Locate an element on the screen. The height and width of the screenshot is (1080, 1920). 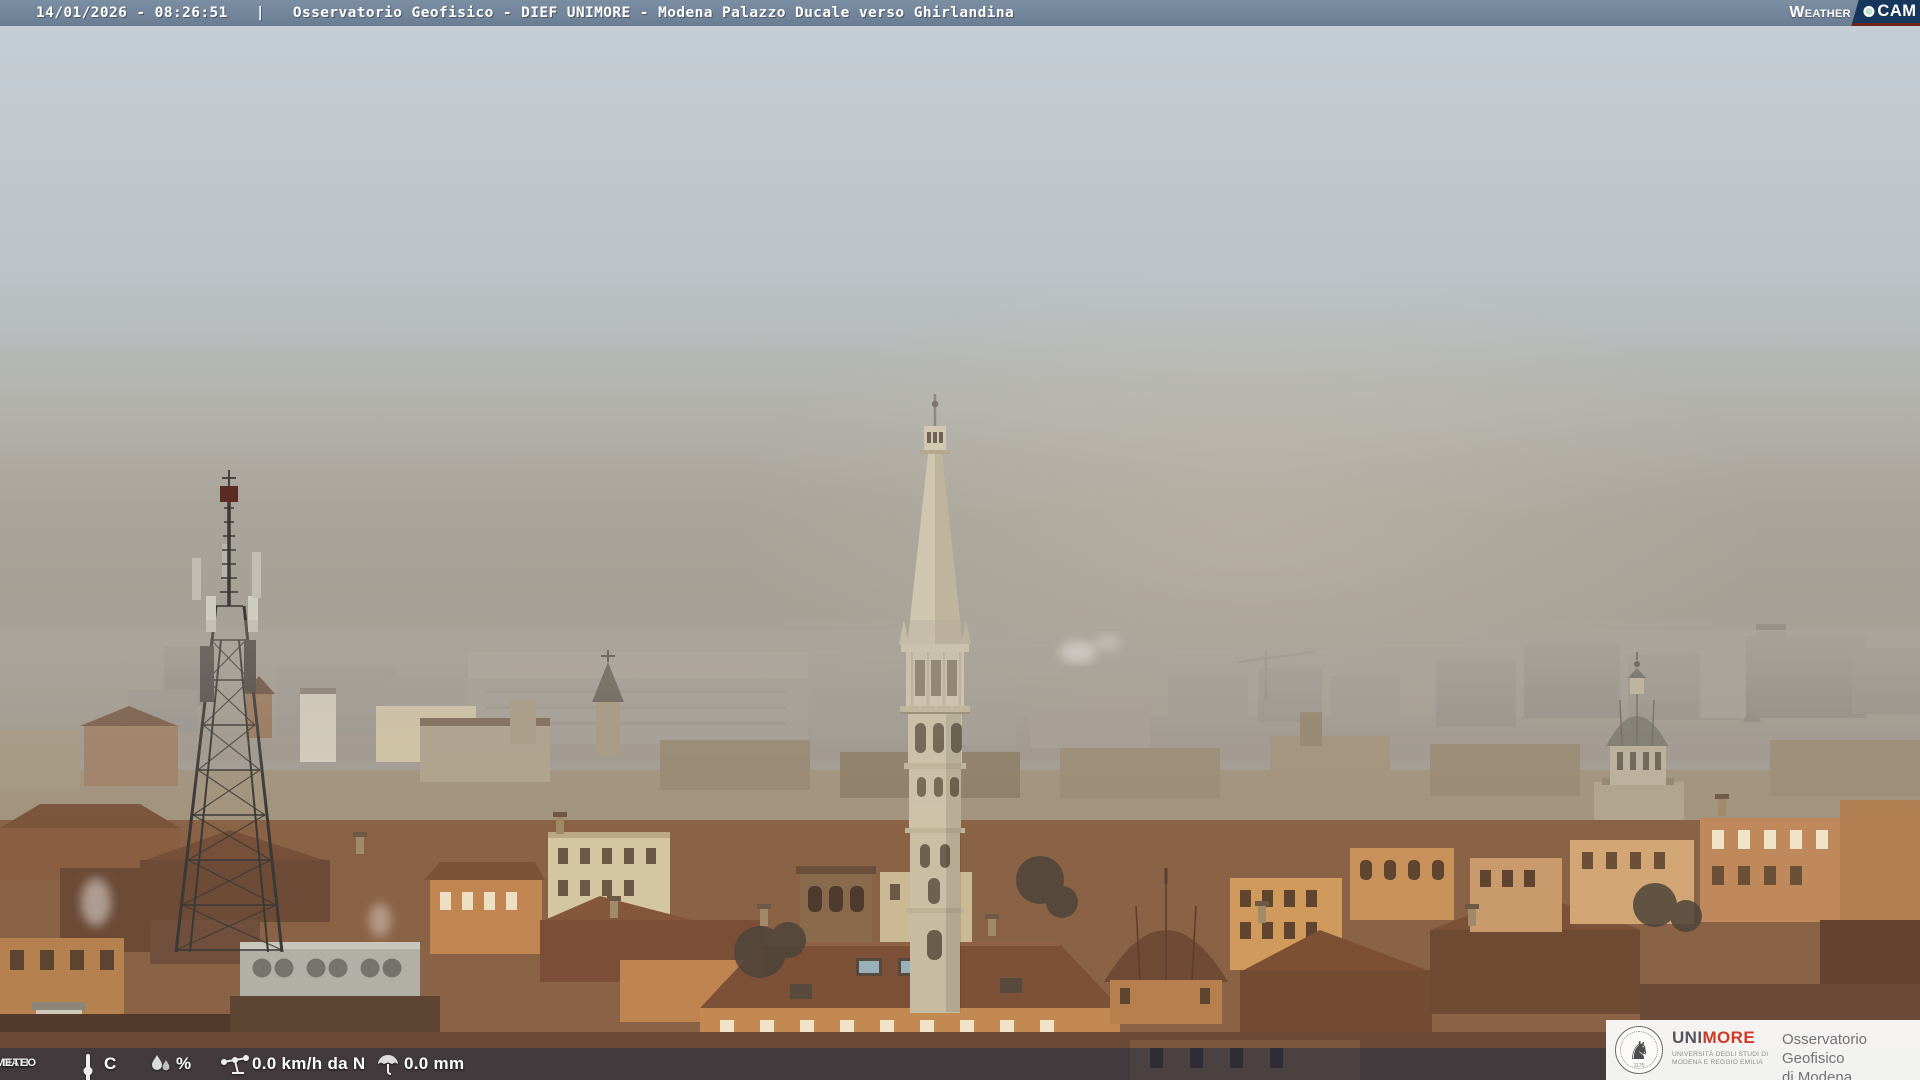
observatory-name: Osservatorio Geofisico di Modena is located at coordinates (1851, 1055).